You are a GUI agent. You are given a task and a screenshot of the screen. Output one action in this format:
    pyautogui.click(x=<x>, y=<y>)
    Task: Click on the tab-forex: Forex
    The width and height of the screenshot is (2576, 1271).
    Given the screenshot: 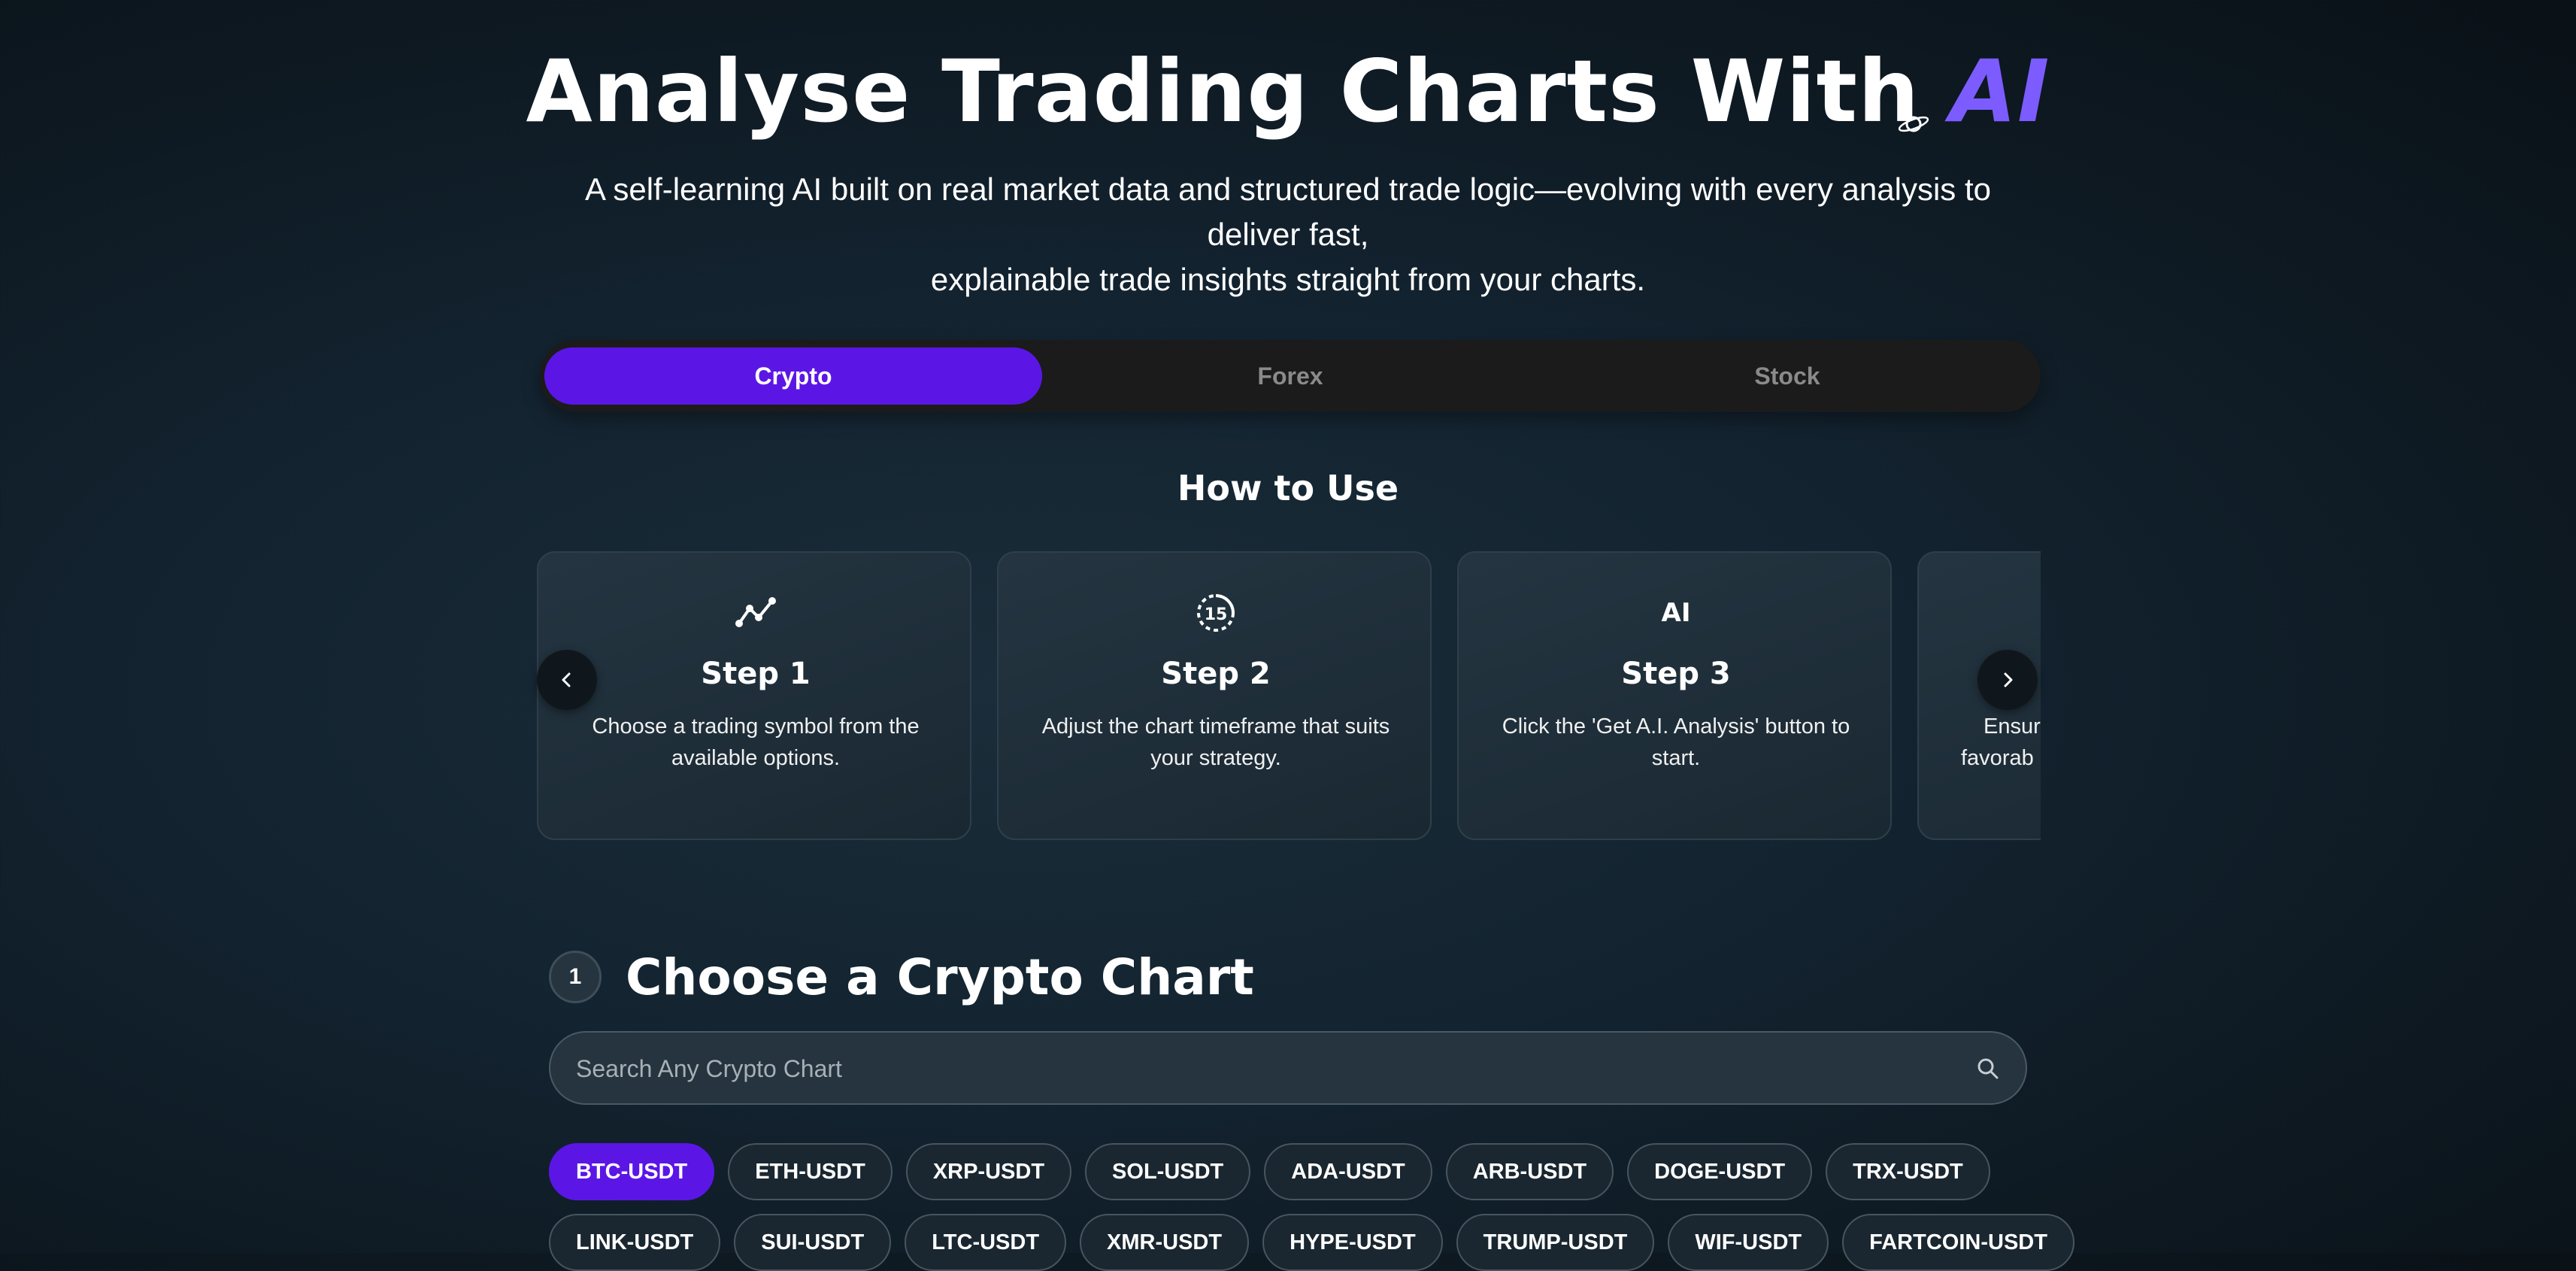 What is the action you would take?
    pyautogui.click(x=1290, y=376)
    